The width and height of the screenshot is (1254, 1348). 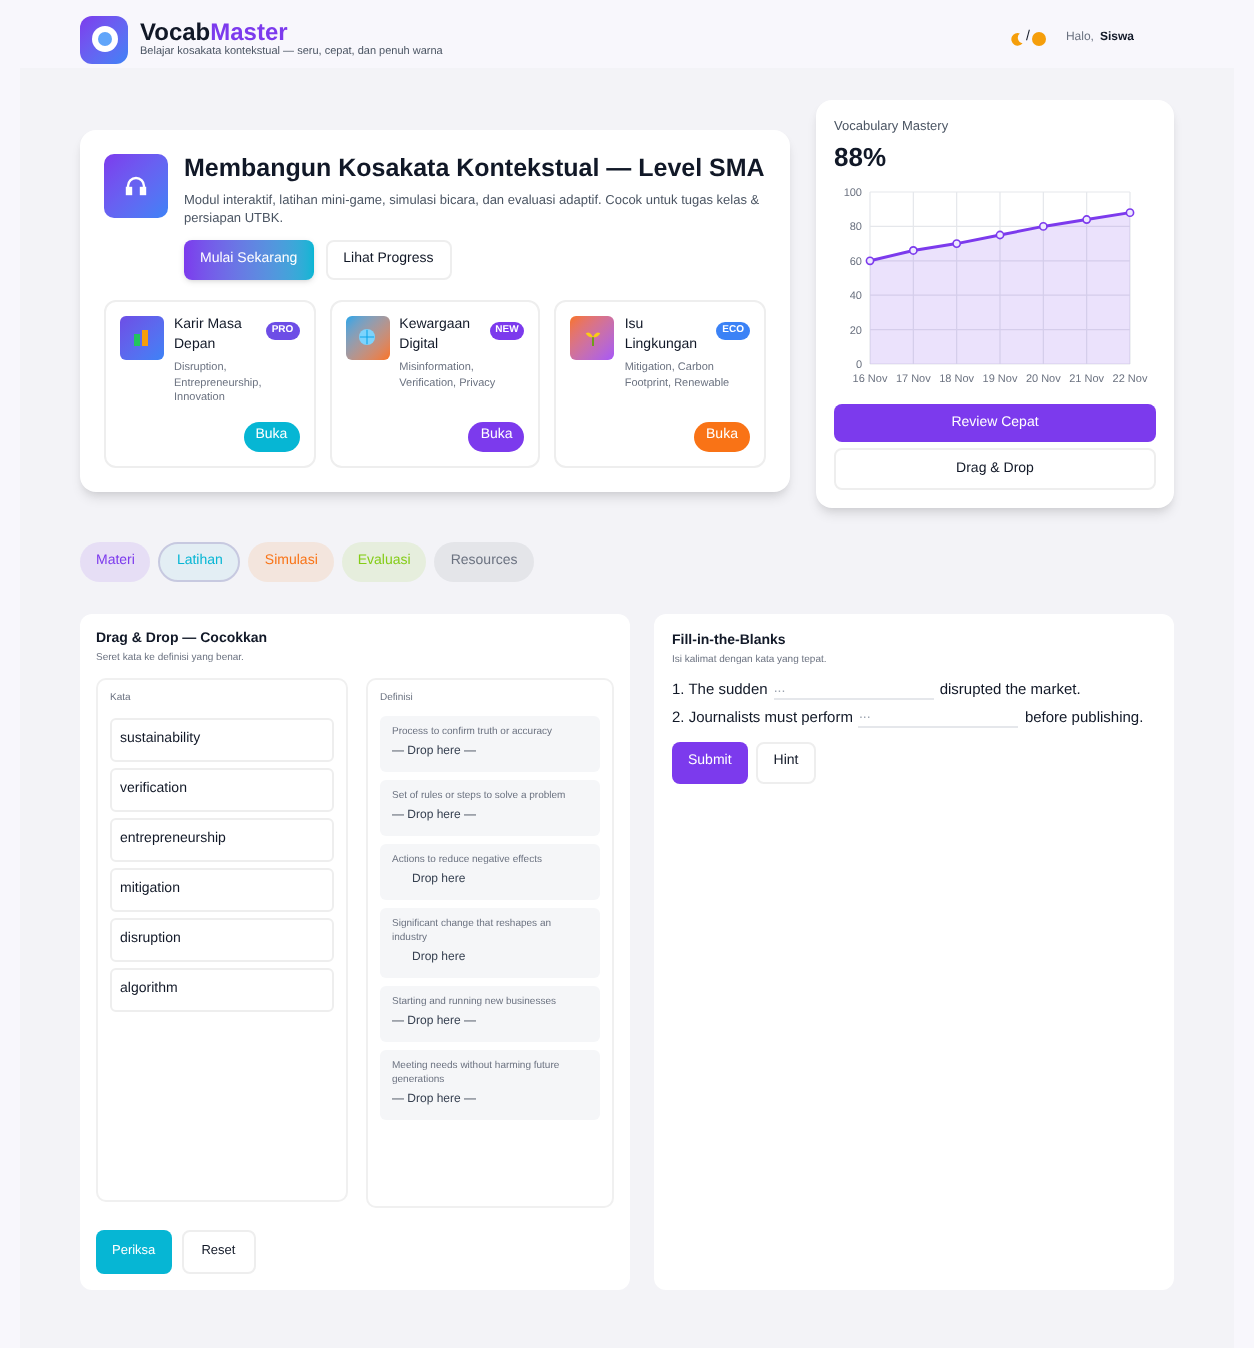 What do you see at coordinates (861, 157) in the screenshot?
I see `mastery-value: 88%` at bounding box center [861, 157].